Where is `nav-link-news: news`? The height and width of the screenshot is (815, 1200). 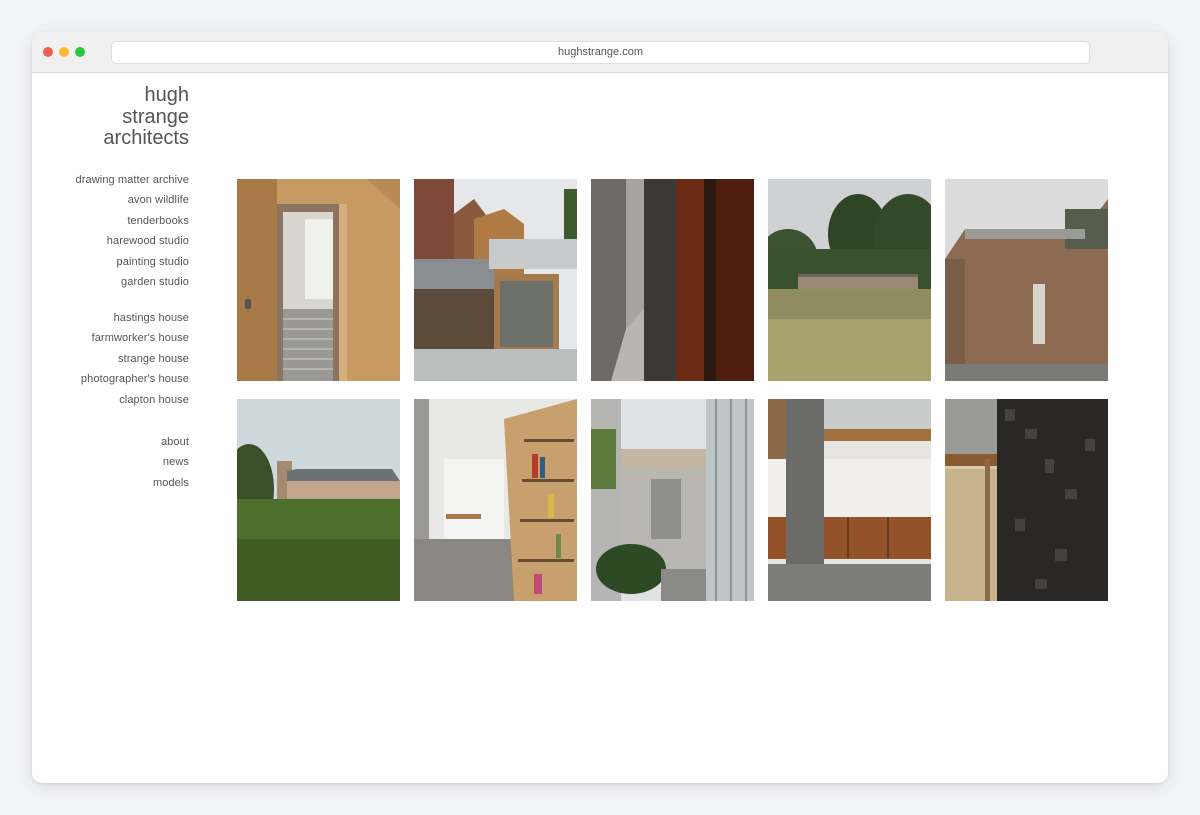
nav-link-news: news is located at coordinates (120, 462).